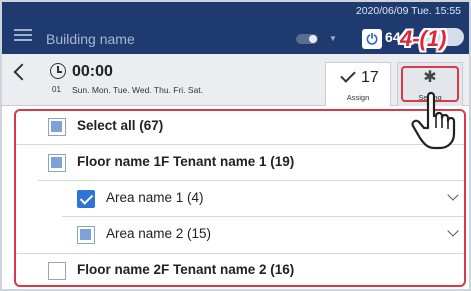 This screenshot has width=471, height=291. Describe the element at coordinates (408, 11) in the screenshot. I see `datetime: 2020/06/09 Tue. 15:55` at that location.